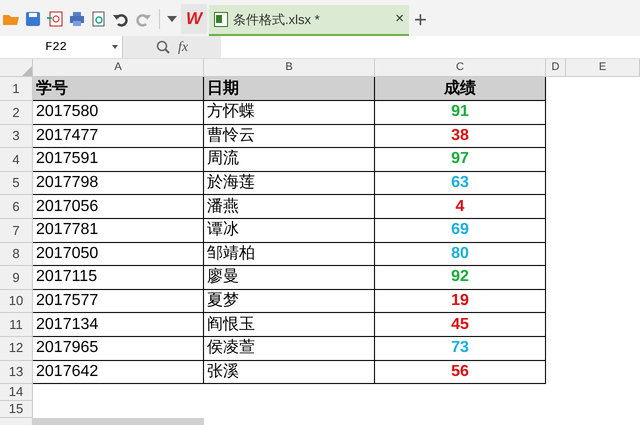 This screenshot has height=425, width=640. Describe the element at coordinates (77, 19) in the screenshot. I see `print-icon` at that location.